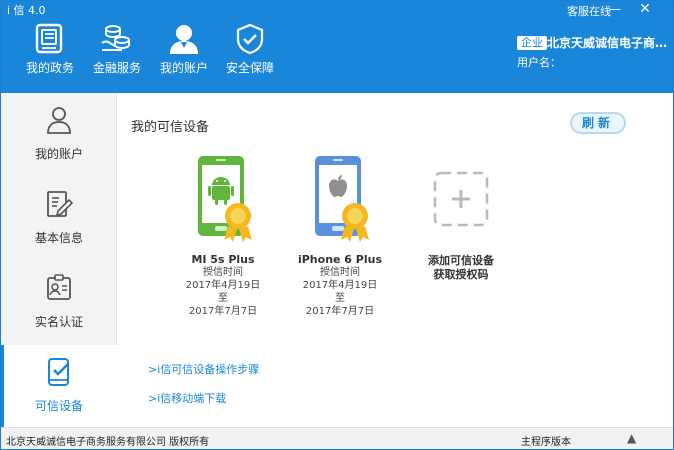 The height and width of the screenshot is (450, 674). What do you see at coordinates (645, 9) in the screenshot?
I see `close-button: ✕` at bounding box center [645, 9].